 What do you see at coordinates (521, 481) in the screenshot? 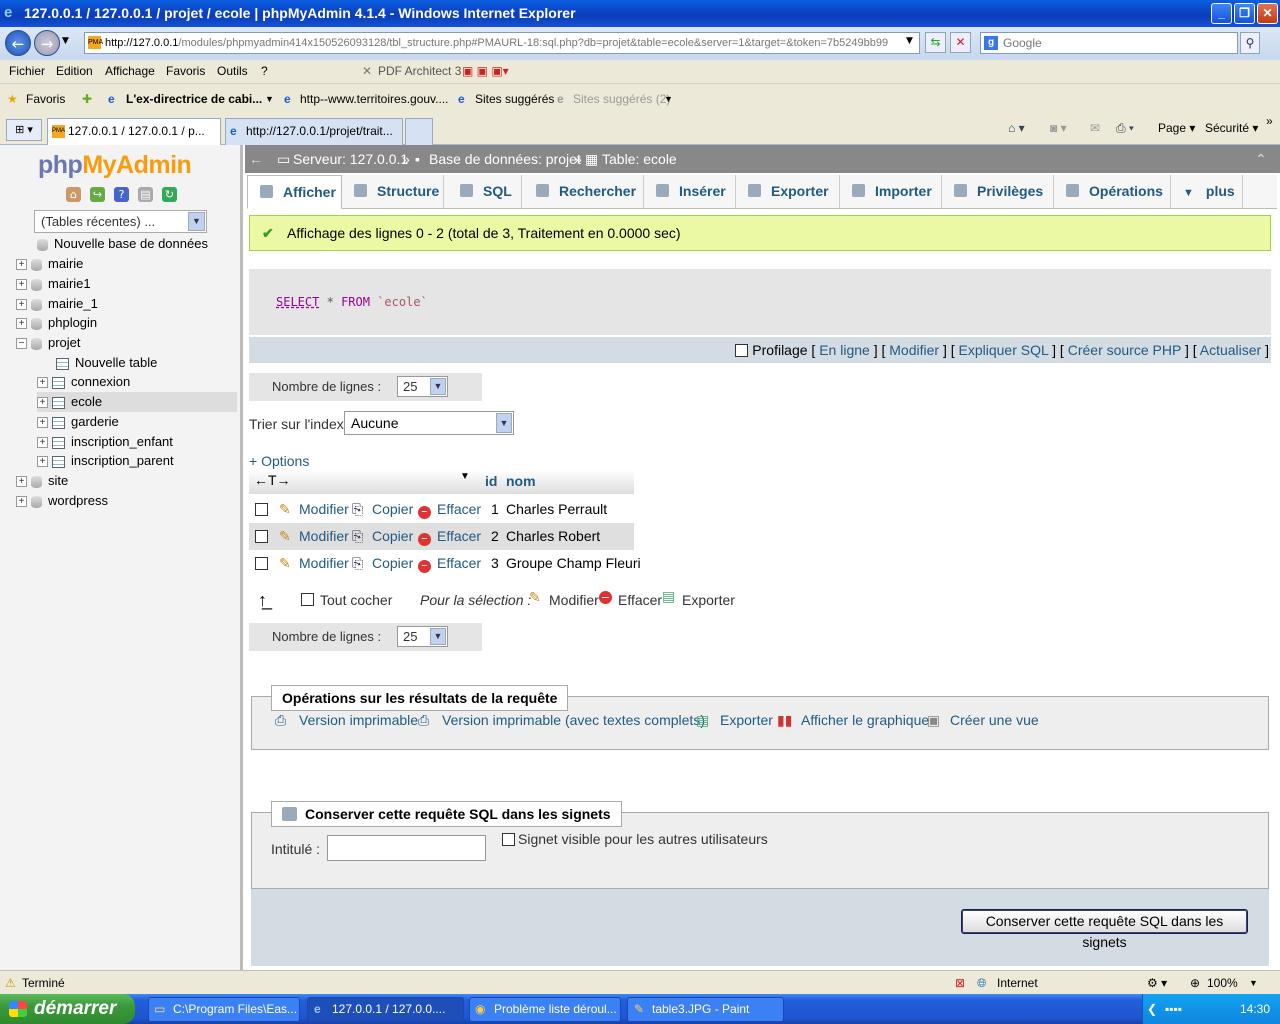
I see `column-nom: nom` at bounding box center [521, 481].